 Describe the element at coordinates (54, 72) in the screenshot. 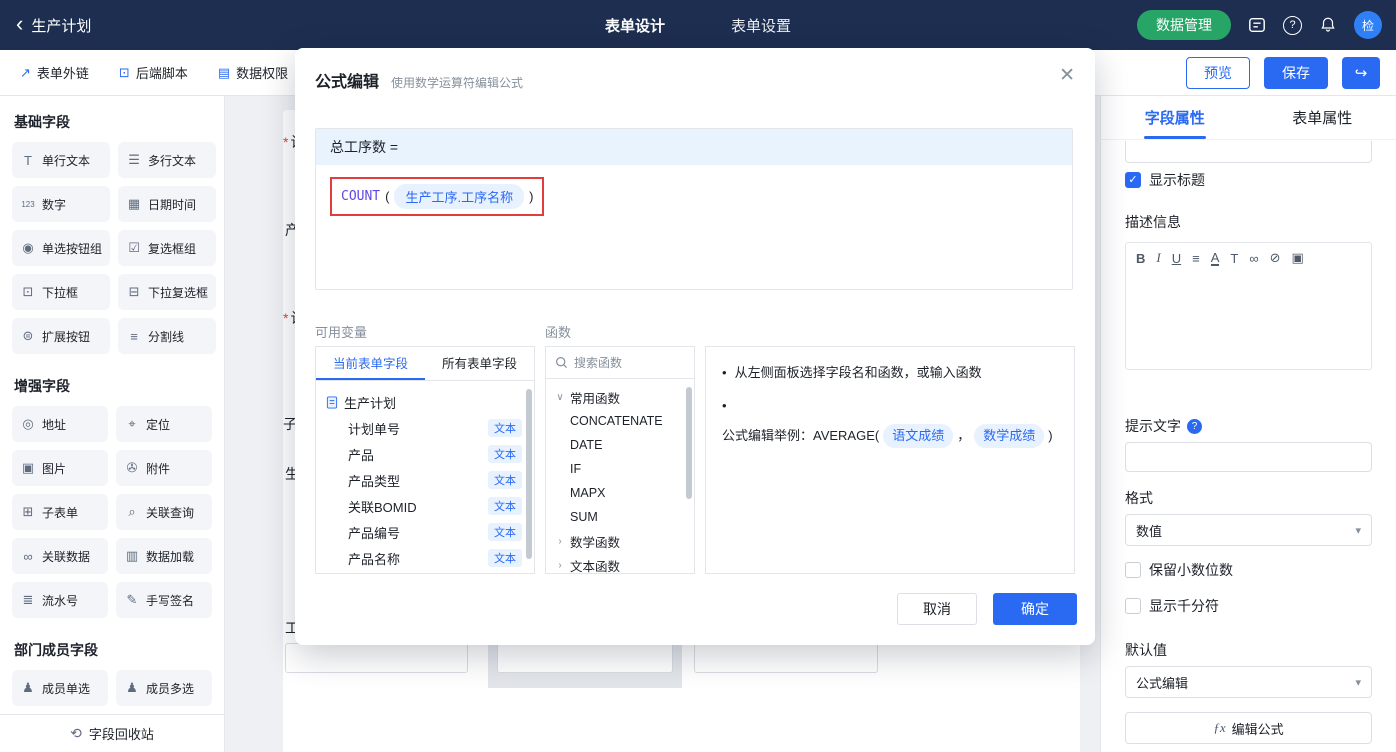

I see `form-external-link-button: ↗ 表单外链` at that location.